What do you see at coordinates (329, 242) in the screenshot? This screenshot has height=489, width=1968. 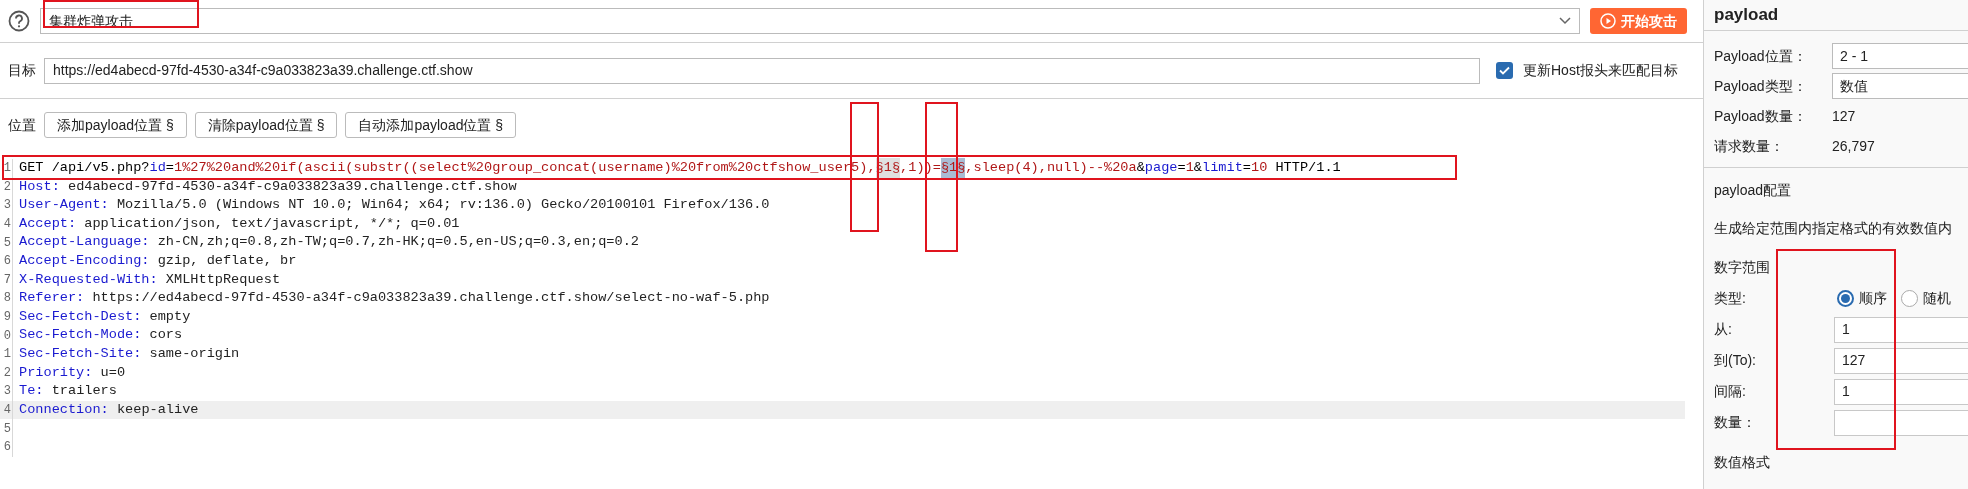 I see `code-line: Accept-Language: zh-CN,zh;q=0.8,zh-TW;q=0.7,zh-HK;q=0.5,en-US;q=0.3,en;q=0.2` at bounding box center [329, 242].